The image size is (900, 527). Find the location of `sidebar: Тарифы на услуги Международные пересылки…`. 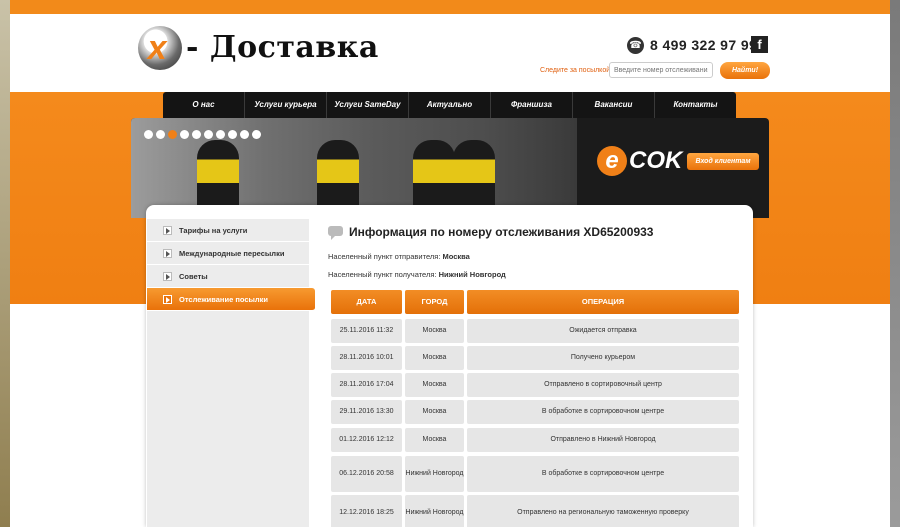

sidebar: Тарифы на услуги Международные пересылки… is located at coordinates (231, 373).